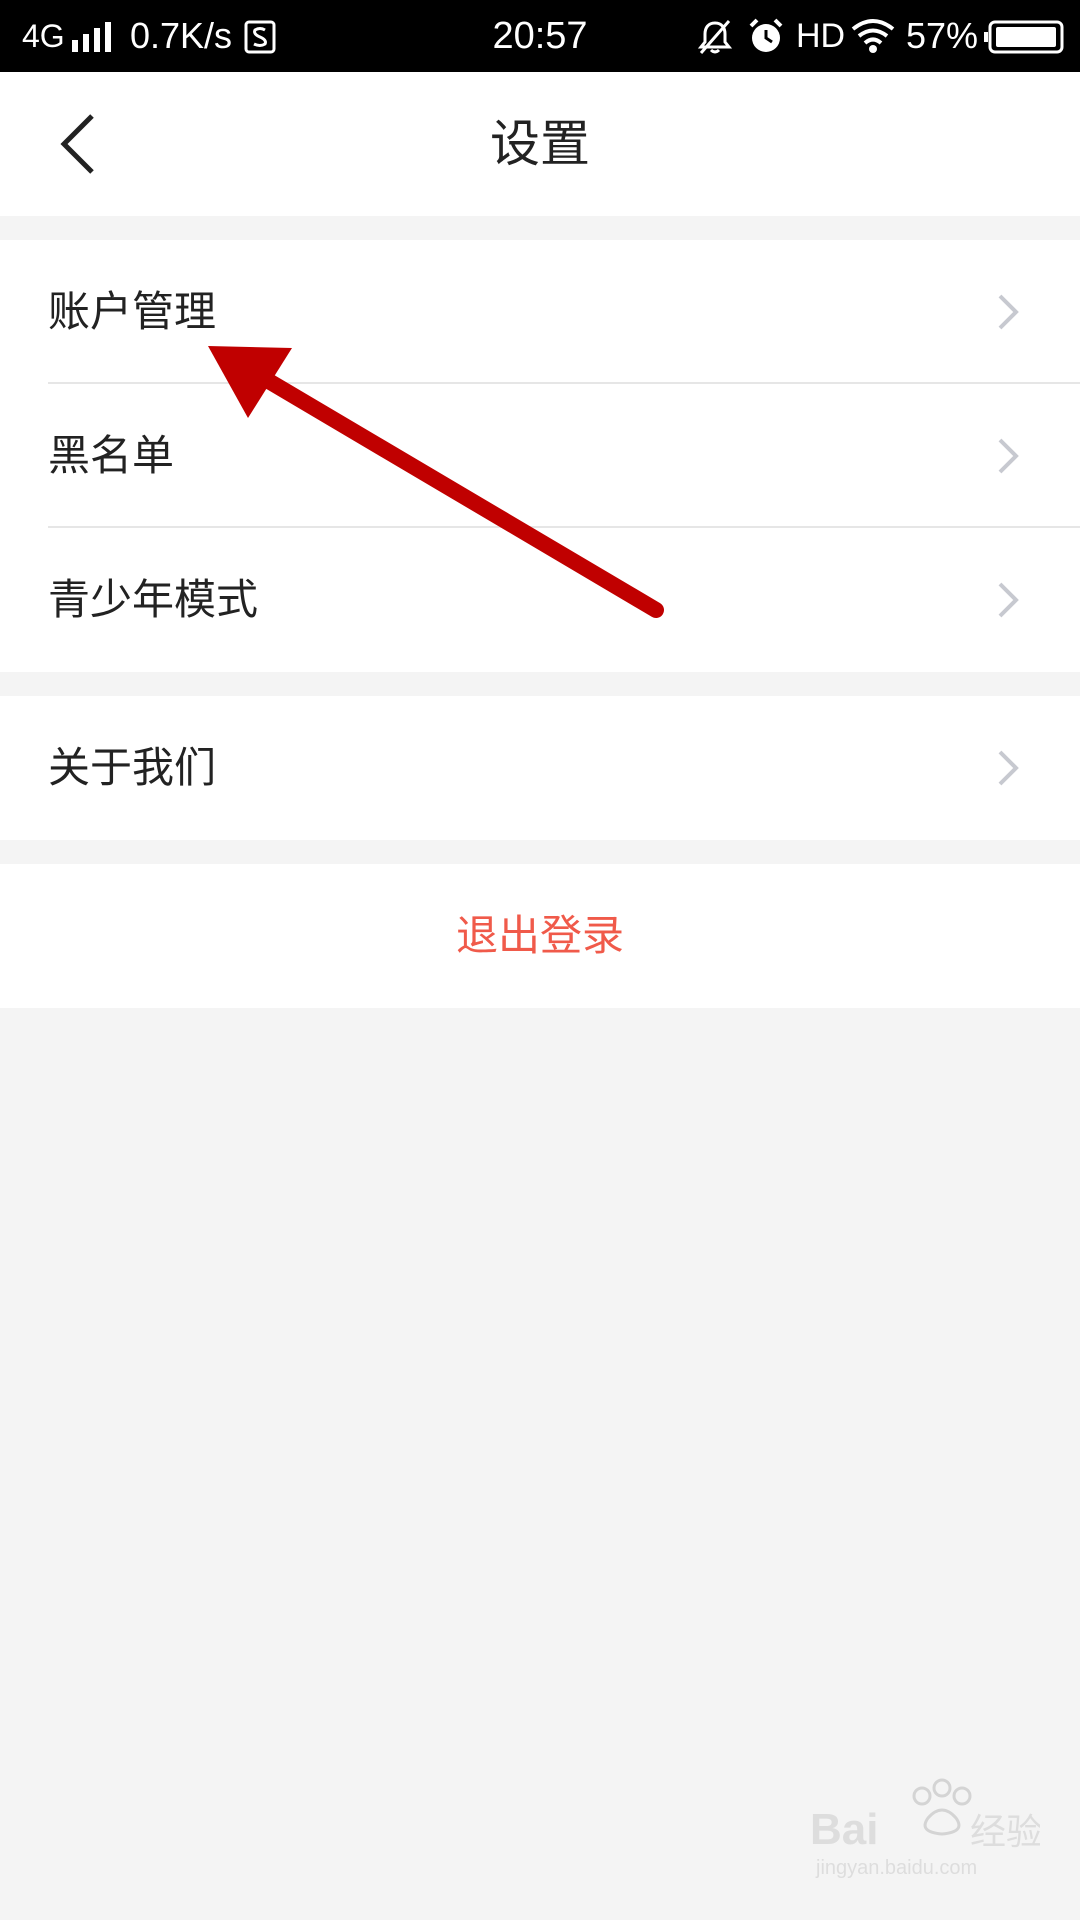  Describe the element at coordinates (873, 36) in the screenshot. I see `wifi-icon` at that location.